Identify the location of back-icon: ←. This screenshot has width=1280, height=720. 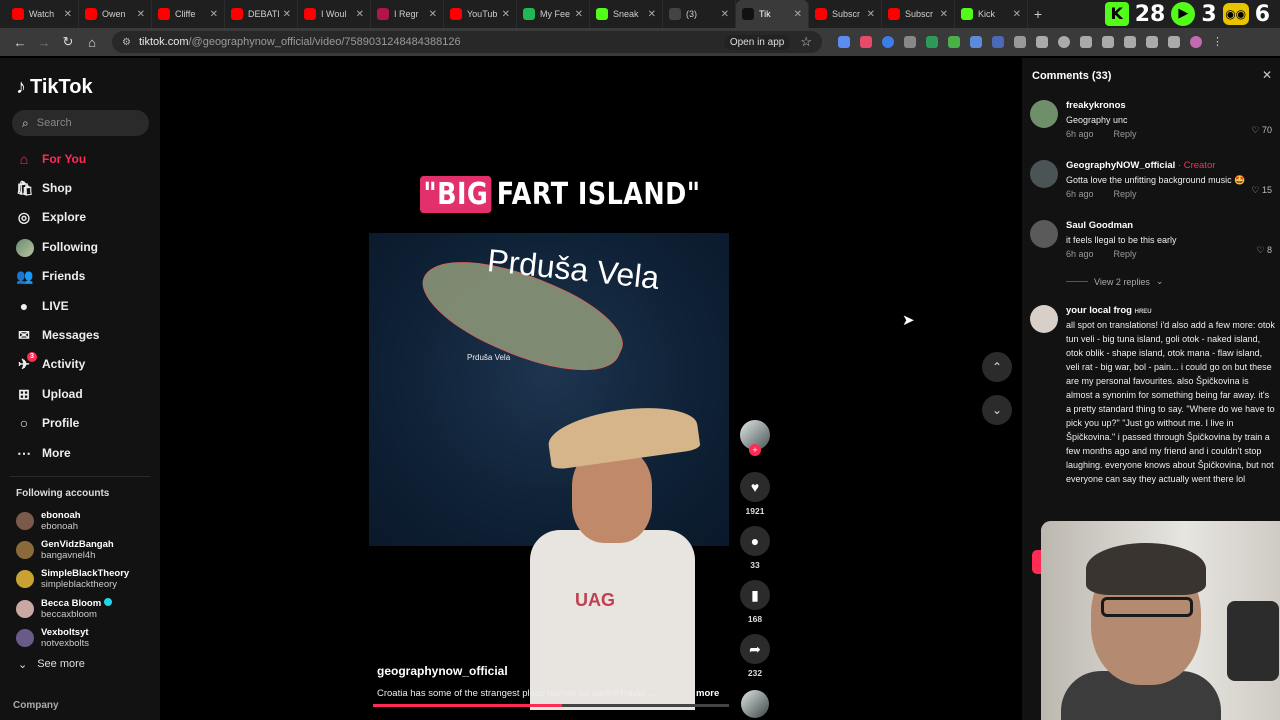
(20, 42).